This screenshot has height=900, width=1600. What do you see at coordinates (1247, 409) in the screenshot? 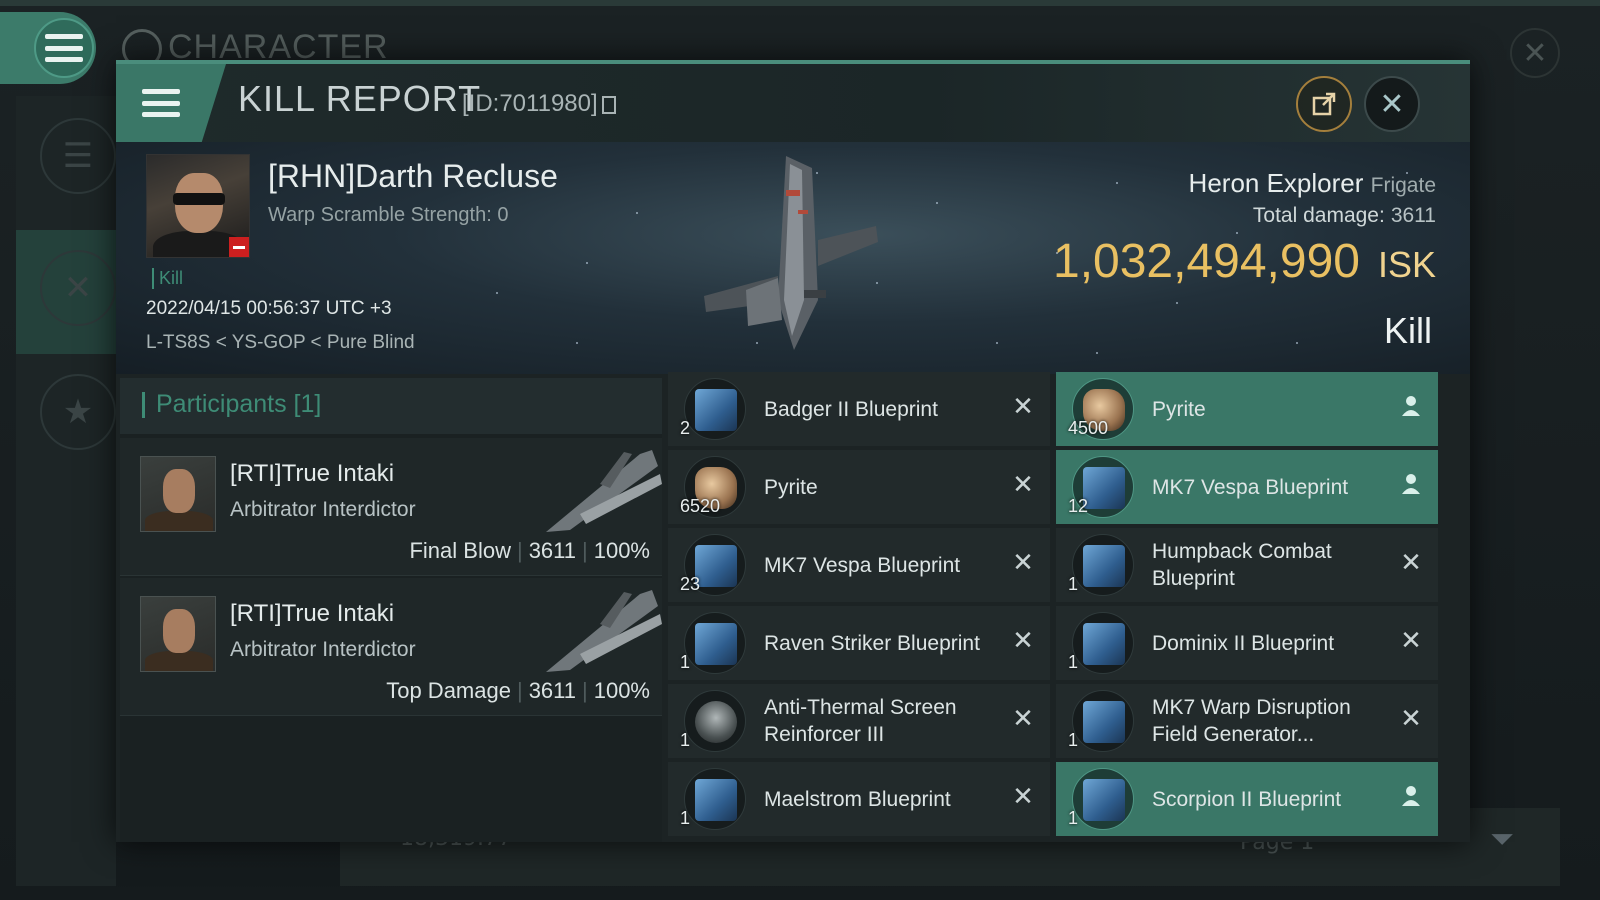
I see `item-row: 4500 Pyrite` at bounding box center [1247, 409].